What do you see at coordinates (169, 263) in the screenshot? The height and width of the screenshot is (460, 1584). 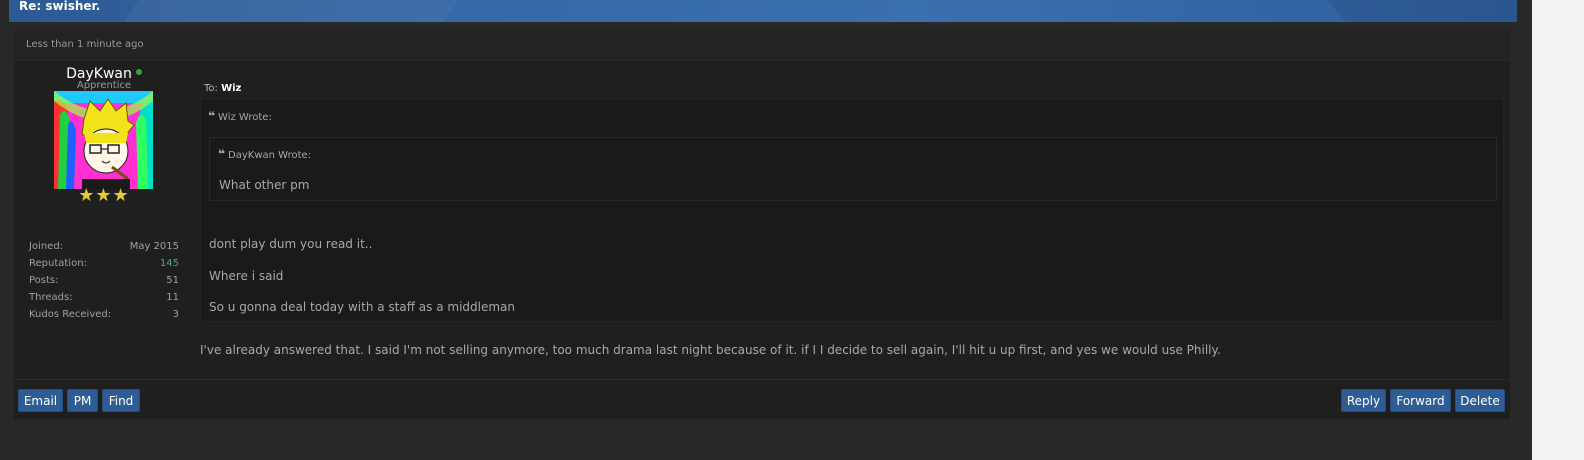 I see `stat-value: 145` at bounding box center [169, 263].